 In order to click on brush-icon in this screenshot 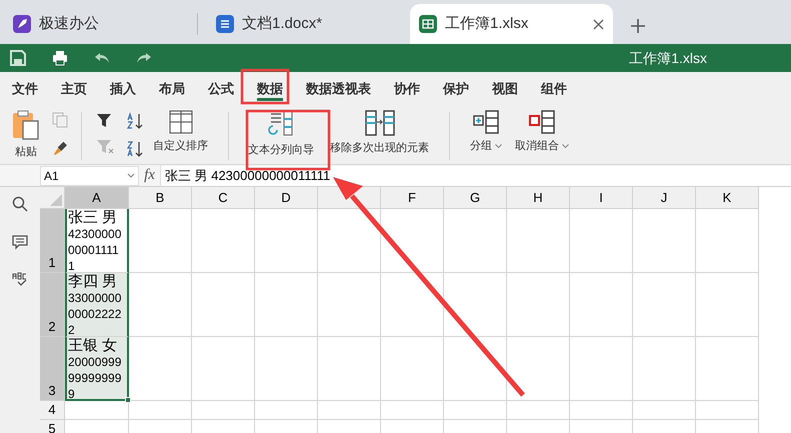, I will do `click(60, 148)`.